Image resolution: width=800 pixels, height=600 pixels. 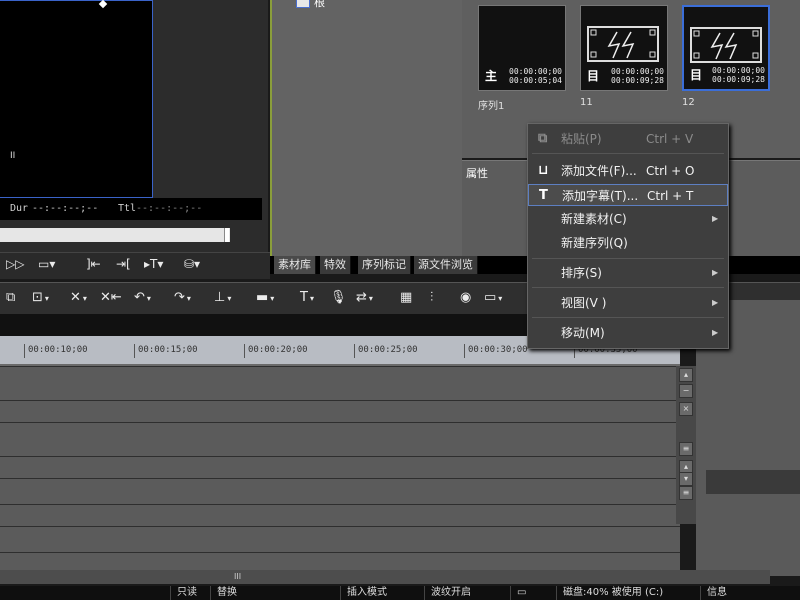 What do you see at coordinates (15, 264) in the screenshot?
I see `fast-forward-icon: ▷▷` at bounding box center [15, 264].